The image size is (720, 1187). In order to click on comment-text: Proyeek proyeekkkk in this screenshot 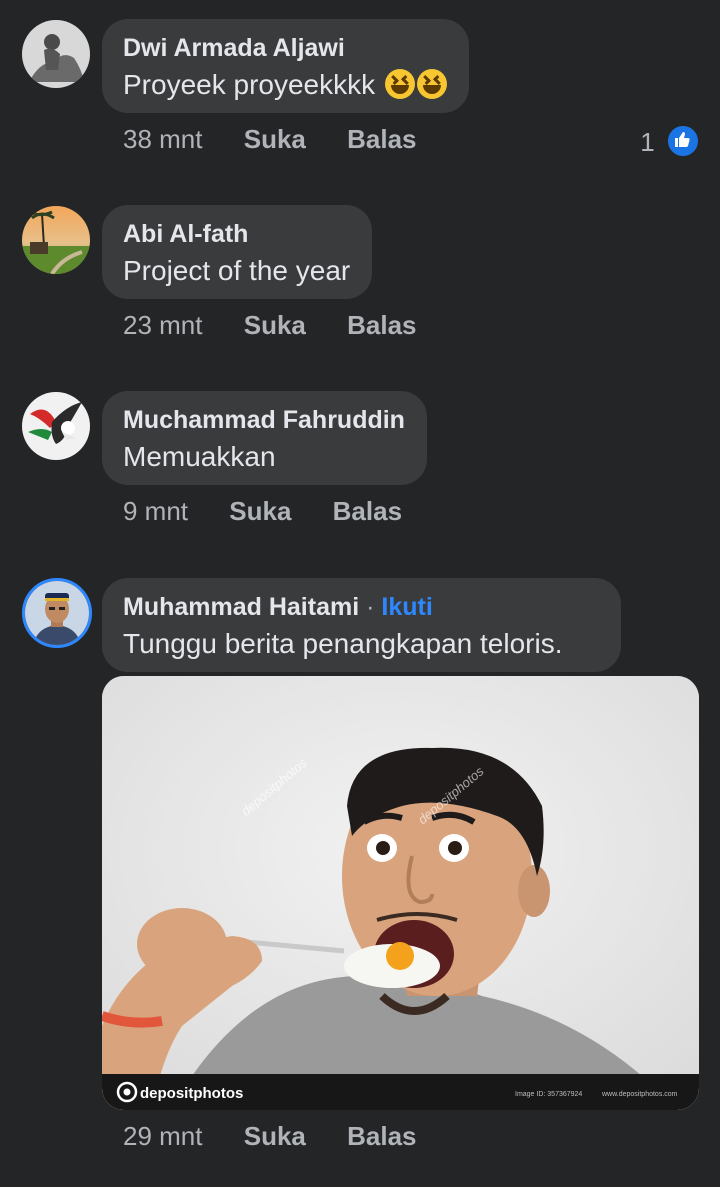, I will do `click(285, 85)`.